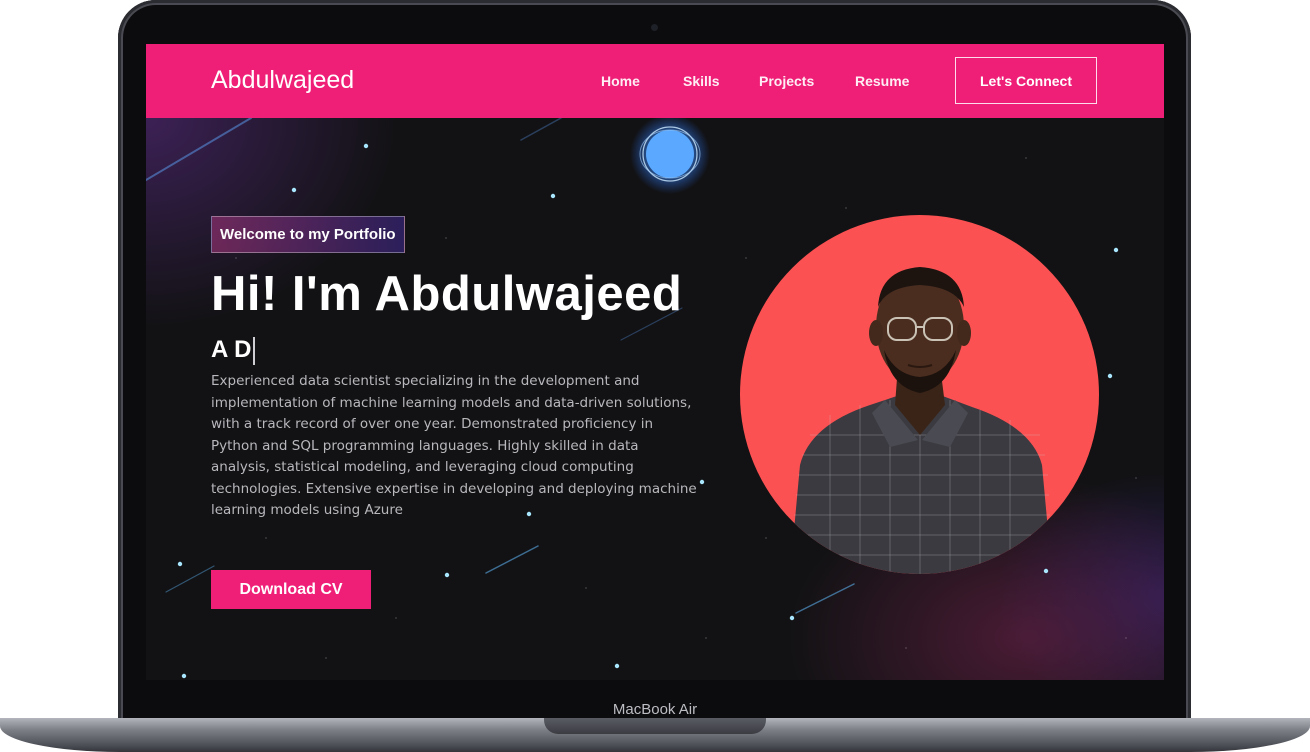  I want to click on profile-portrait, so click(919, 394).